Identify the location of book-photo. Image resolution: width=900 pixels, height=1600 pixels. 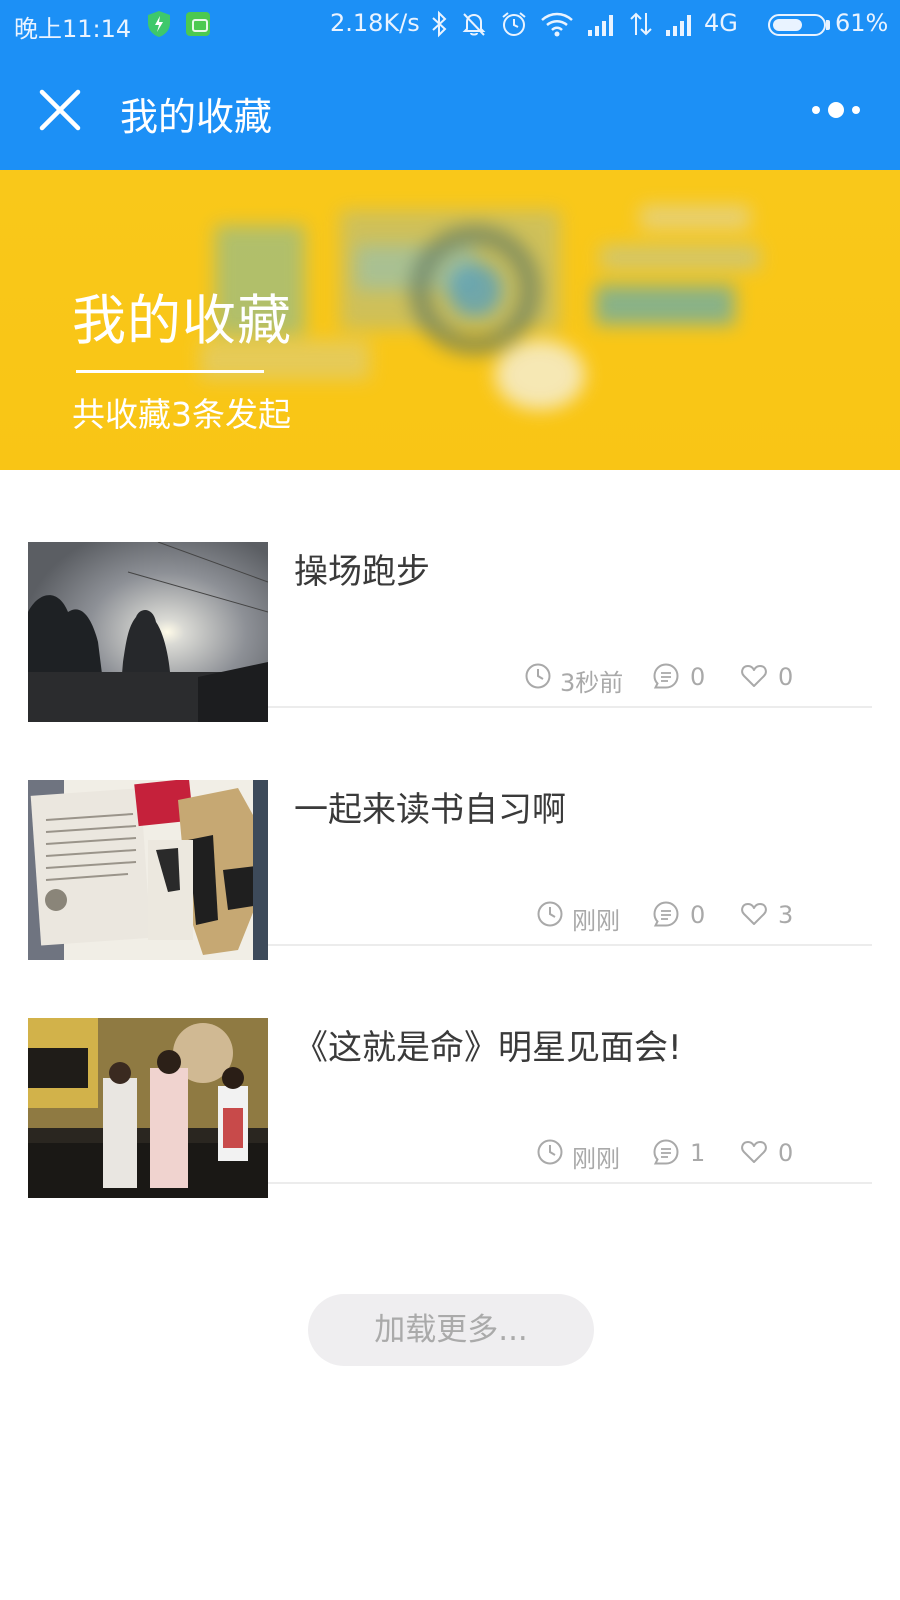
(148, 870).